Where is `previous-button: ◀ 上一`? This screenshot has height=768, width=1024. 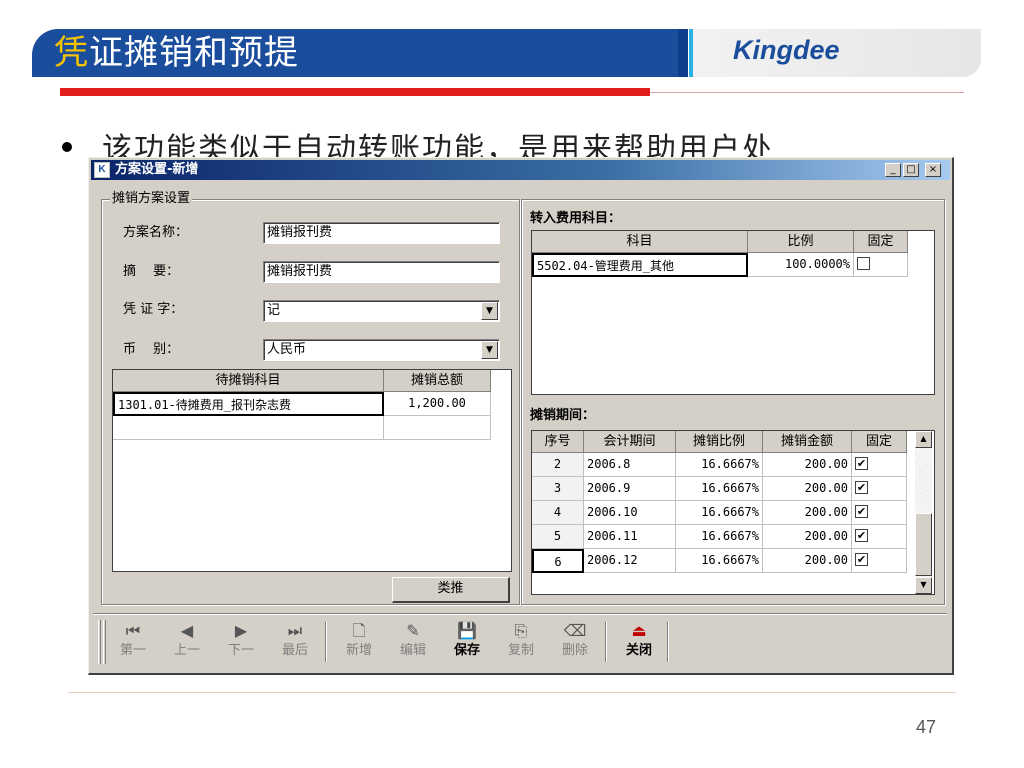 previous-button: ◀ 上一 is located at coordinates (187, 643).